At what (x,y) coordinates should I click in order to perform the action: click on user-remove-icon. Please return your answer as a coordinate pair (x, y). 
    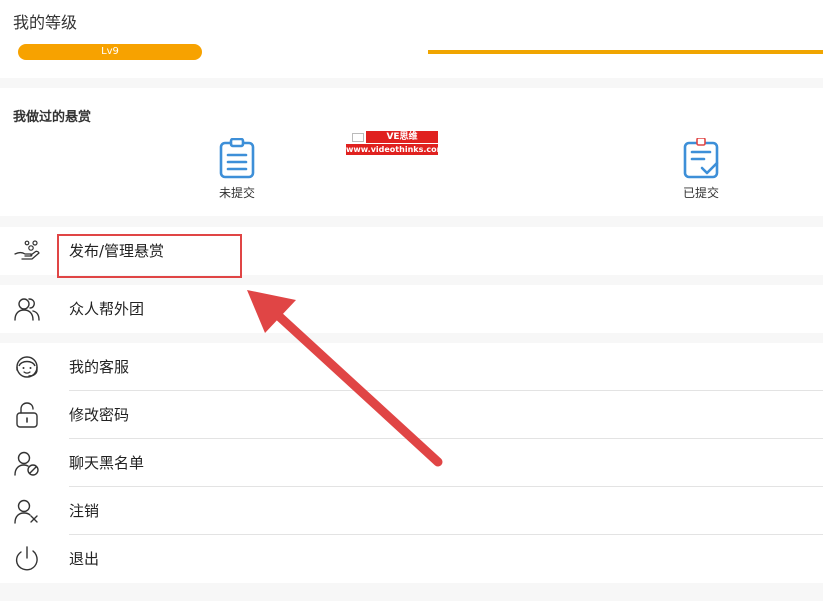
    Looking at the image, I should click on (26, 511).